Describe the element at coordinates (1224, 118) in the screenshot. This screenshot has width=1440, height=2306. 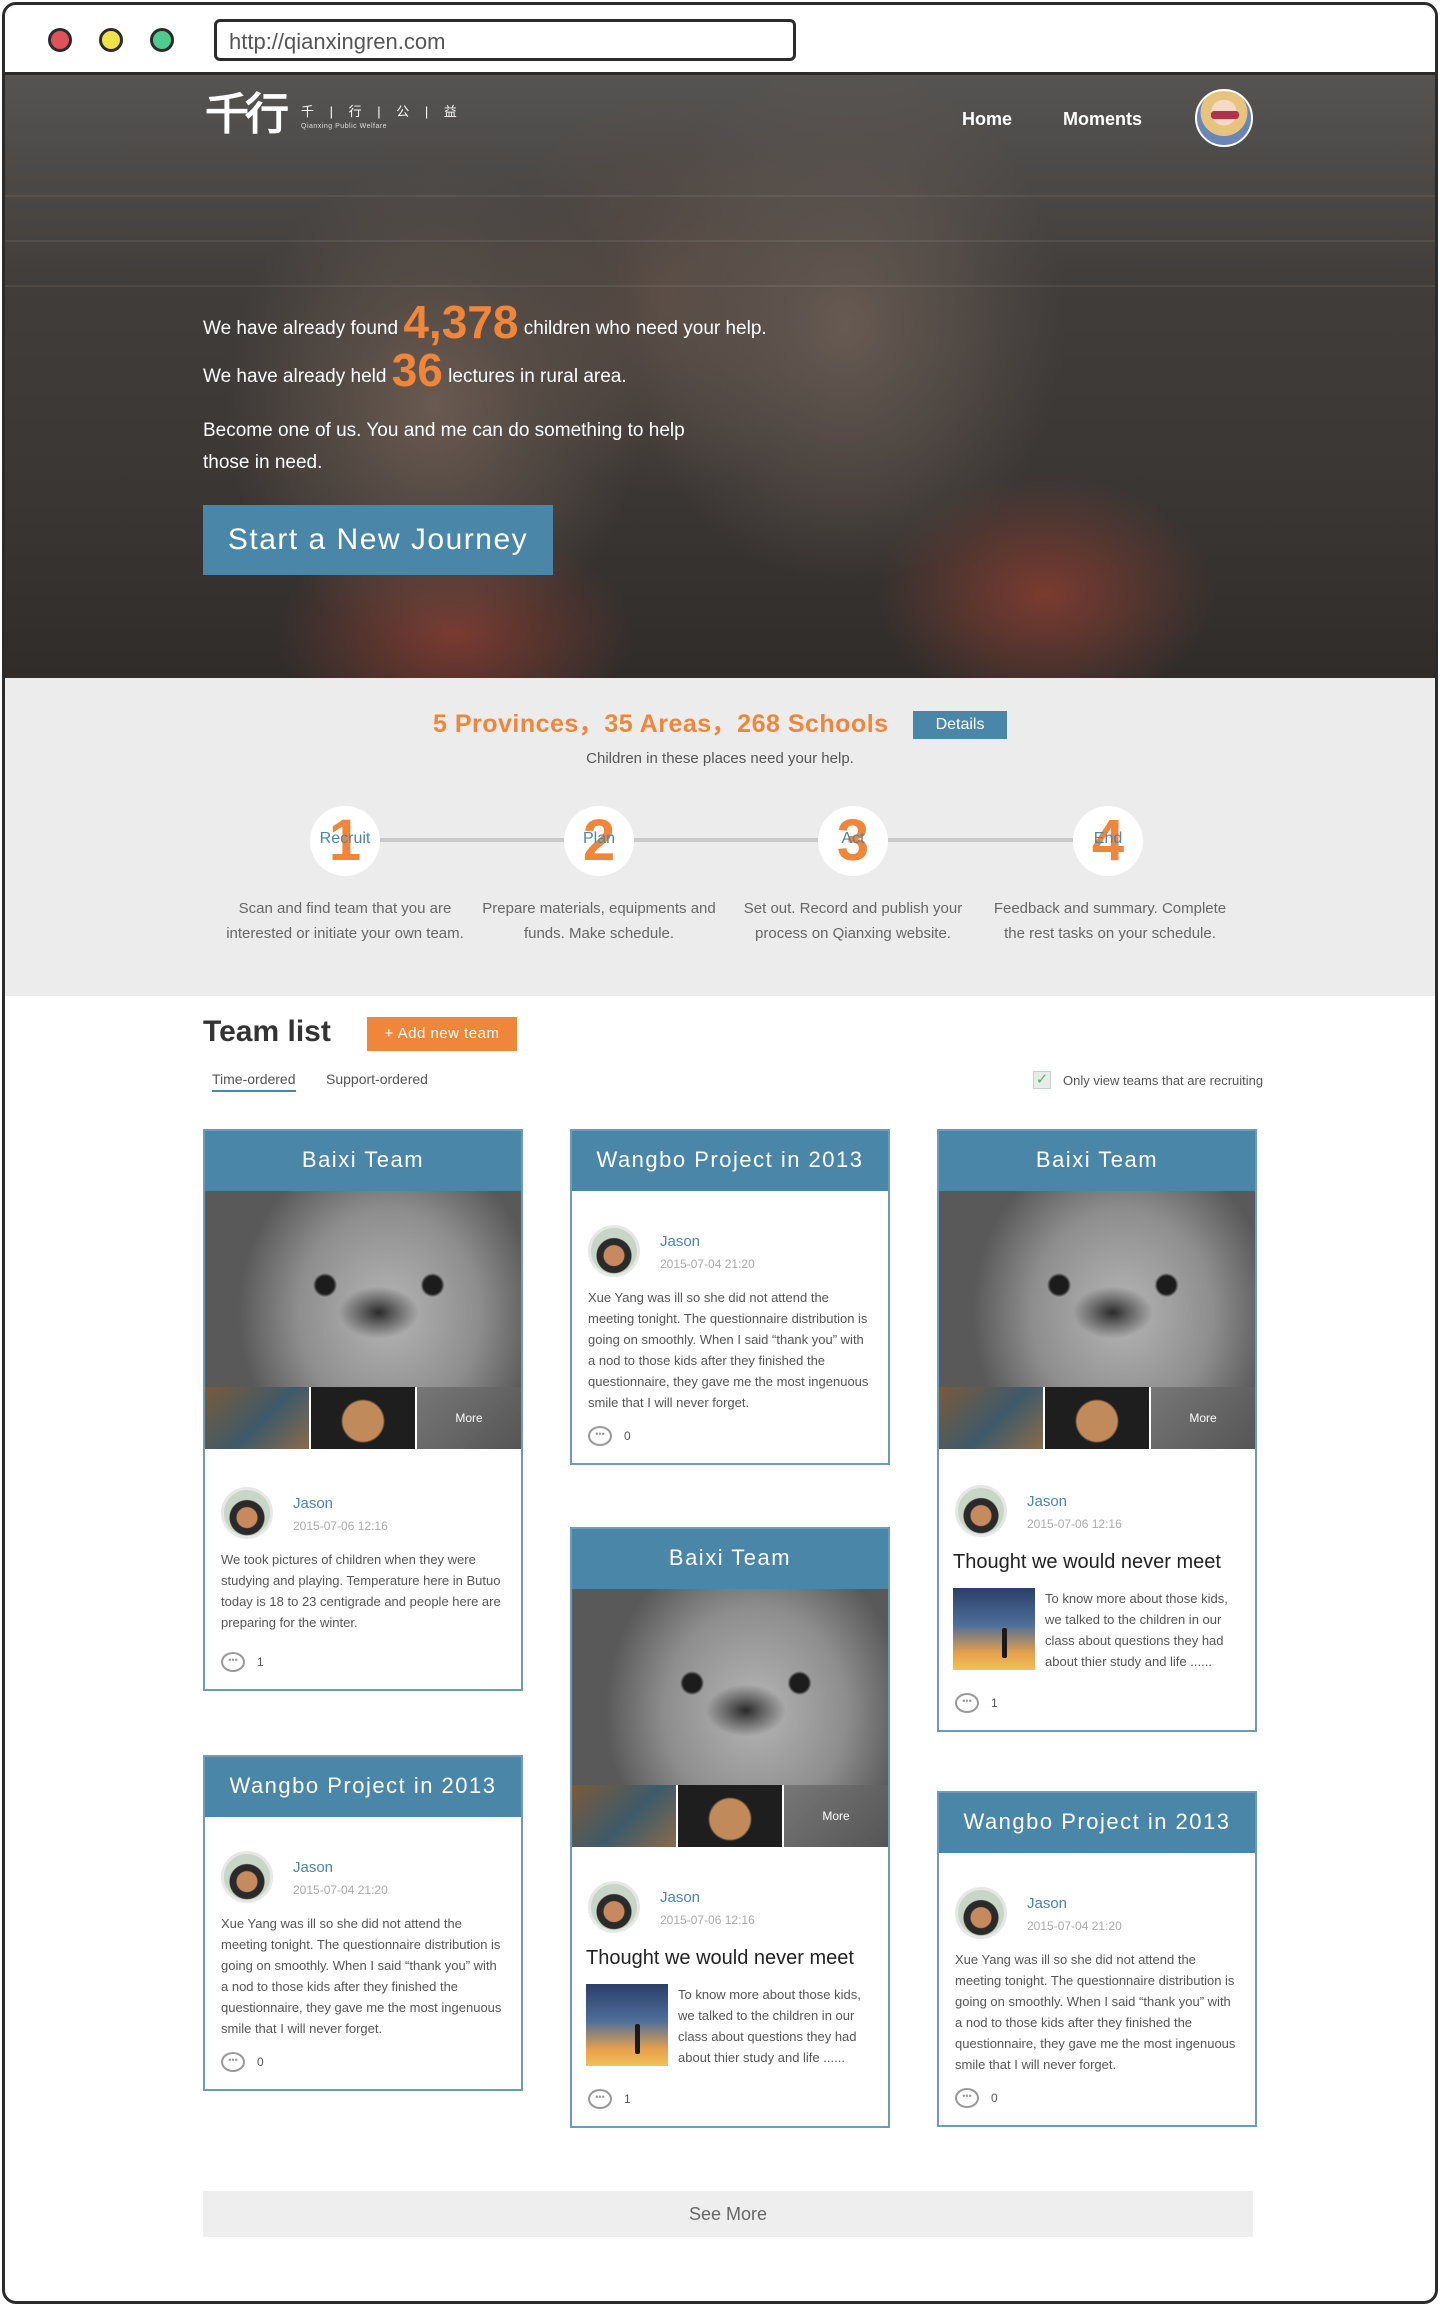
I see `user-avatar` at that location.